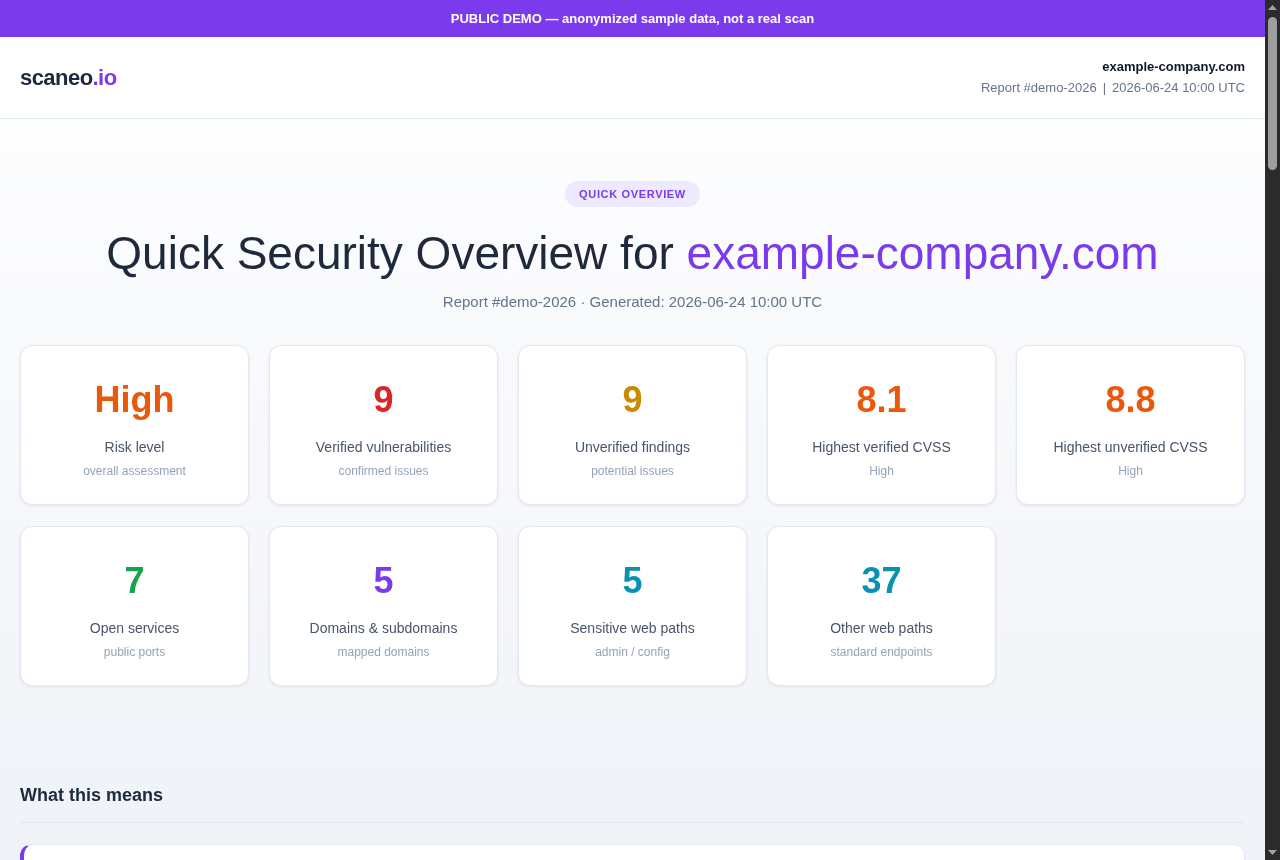 This screenshot has width=1280, height=860. I want to click on logo: scaneo.io, so click(68, 77).